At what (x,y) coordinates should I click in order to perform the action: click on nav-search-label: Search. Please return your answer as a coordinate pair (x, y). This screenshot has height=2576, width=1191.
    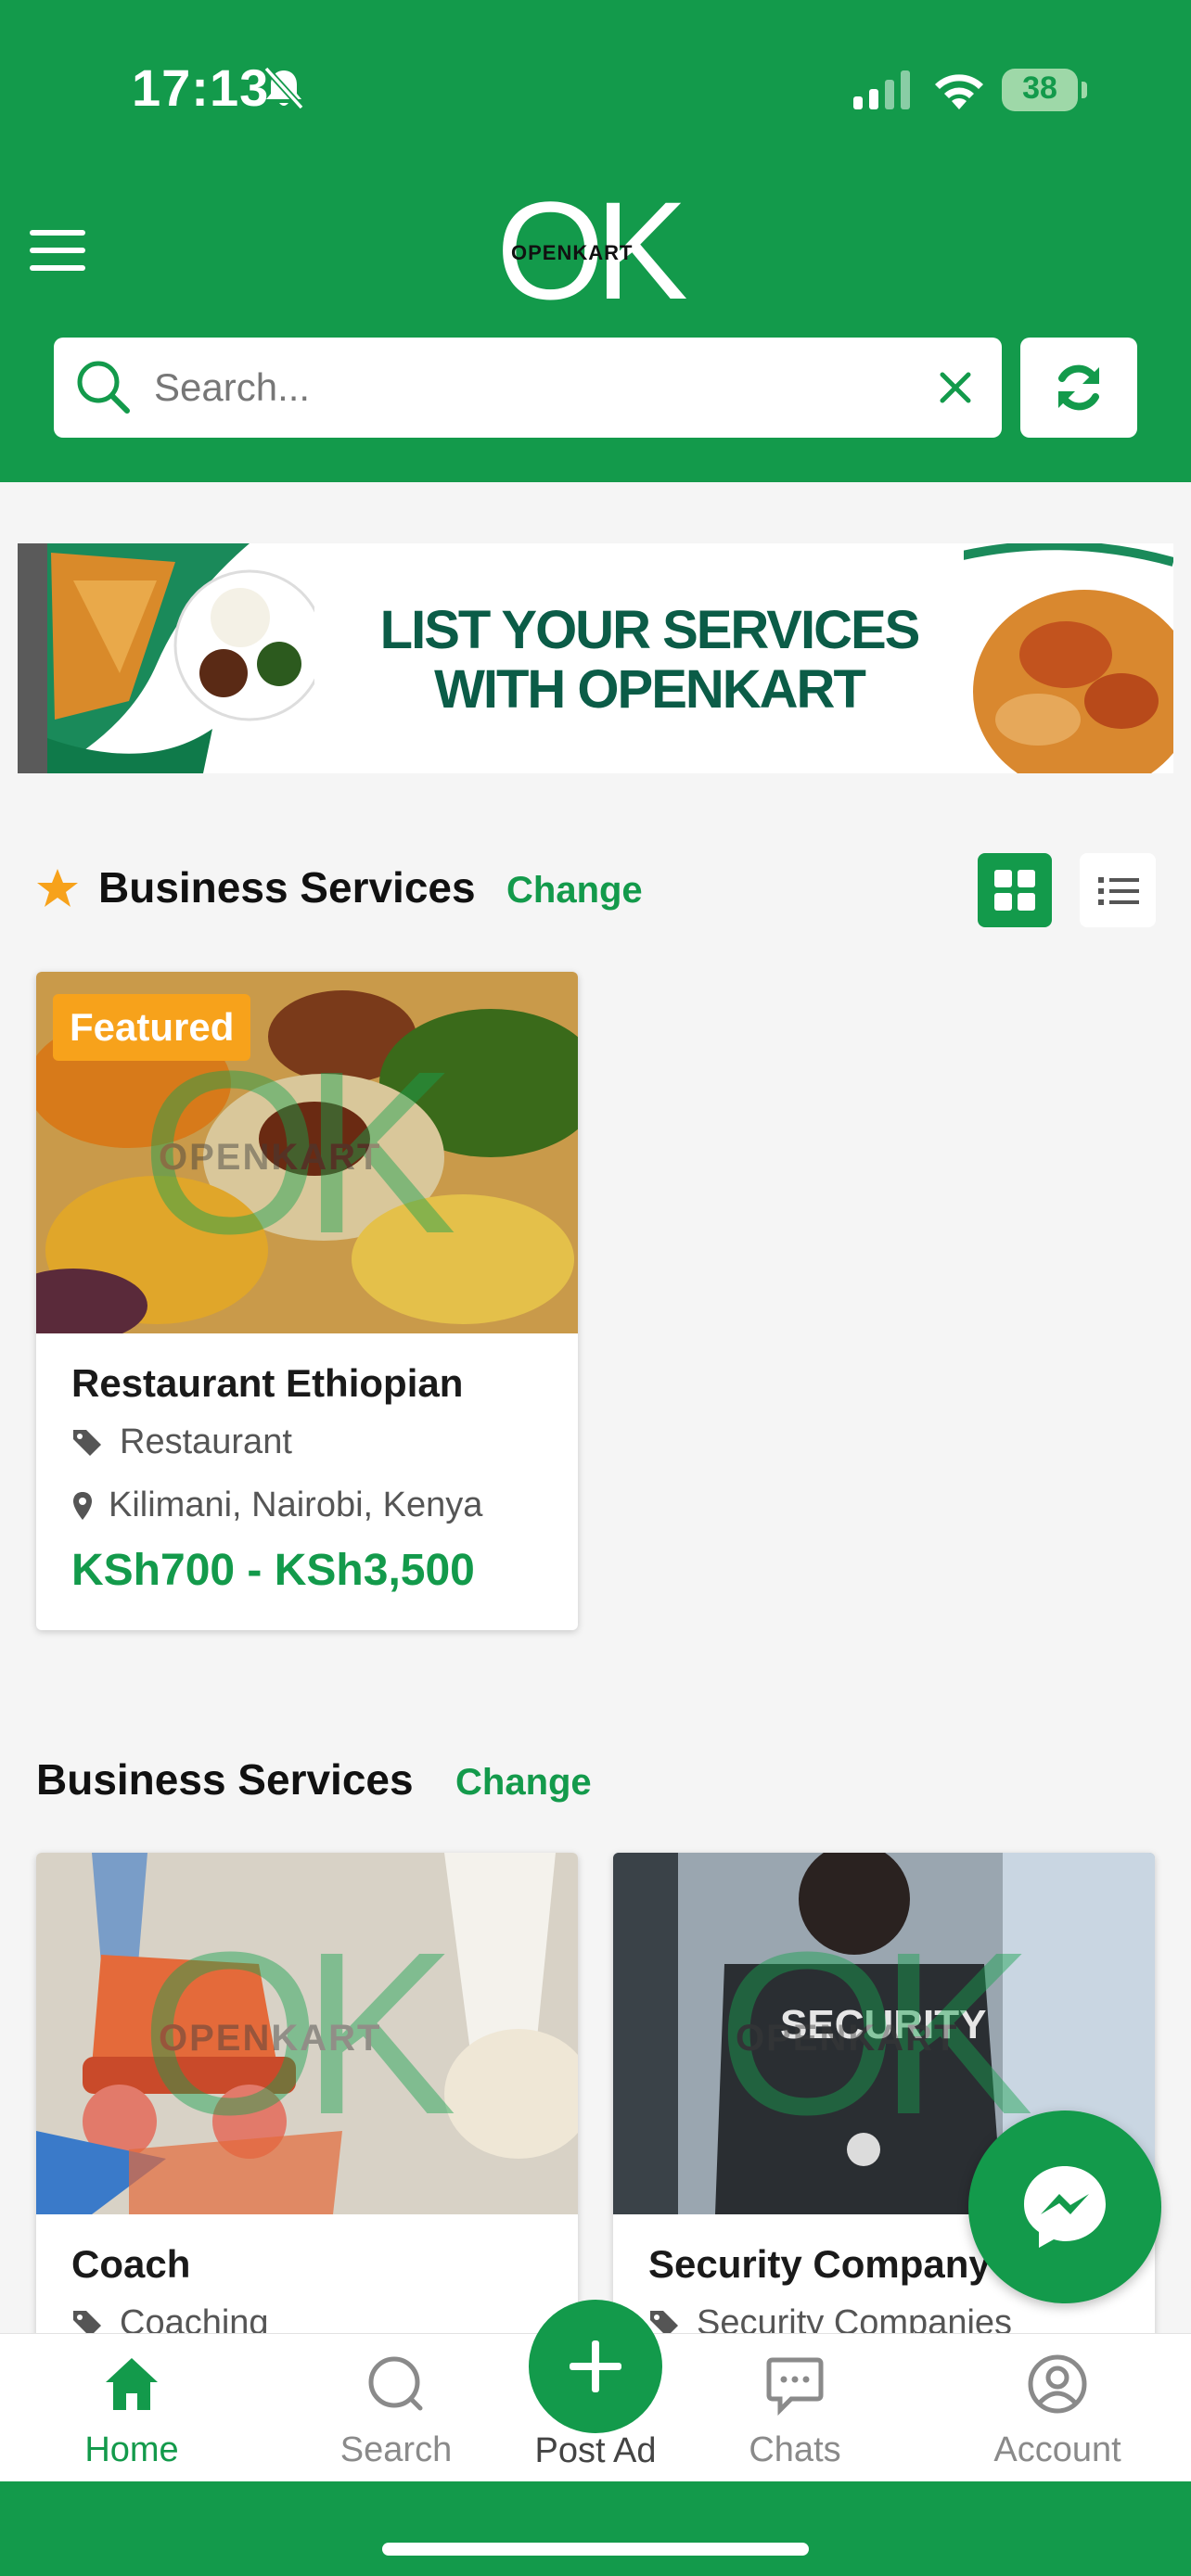
    Looking at the image, I should click on (396, 2449).